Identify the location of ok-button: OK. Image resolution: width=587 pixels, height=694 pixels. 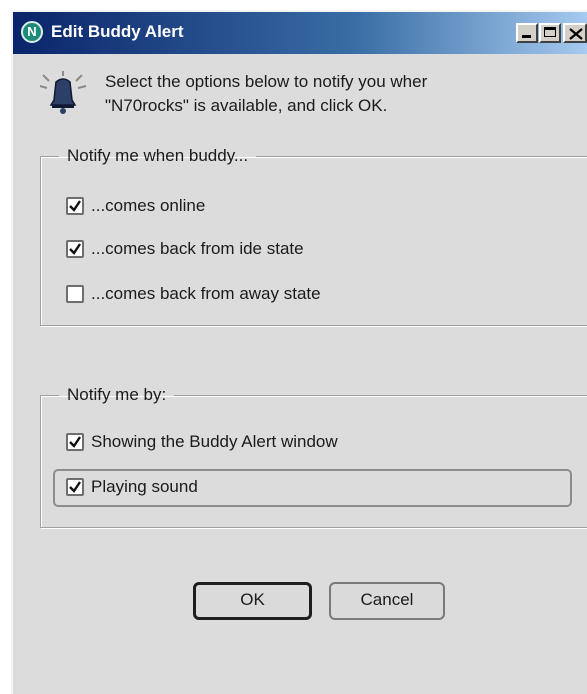
(252, 601).